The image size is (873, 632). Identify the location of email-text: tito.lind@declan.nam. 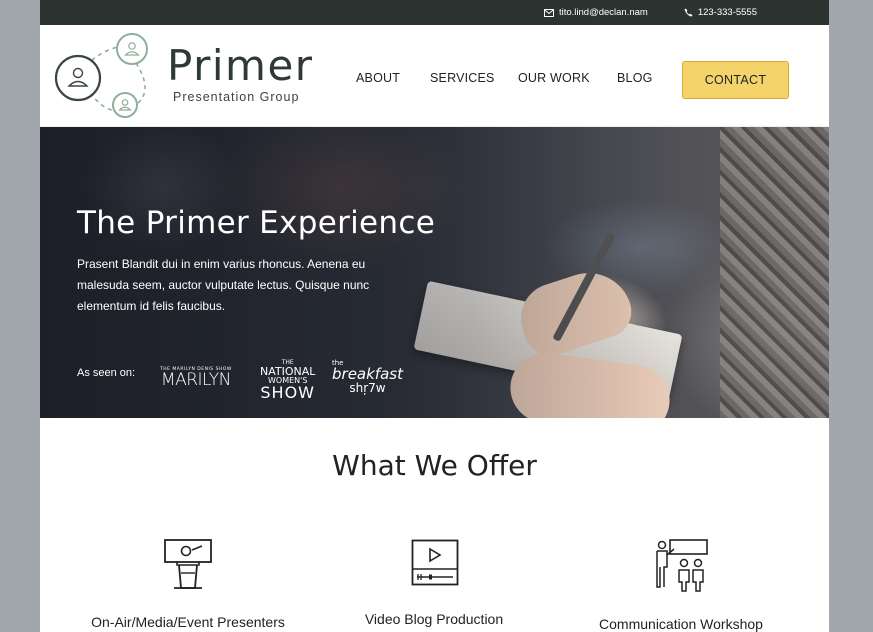
(603, 12).